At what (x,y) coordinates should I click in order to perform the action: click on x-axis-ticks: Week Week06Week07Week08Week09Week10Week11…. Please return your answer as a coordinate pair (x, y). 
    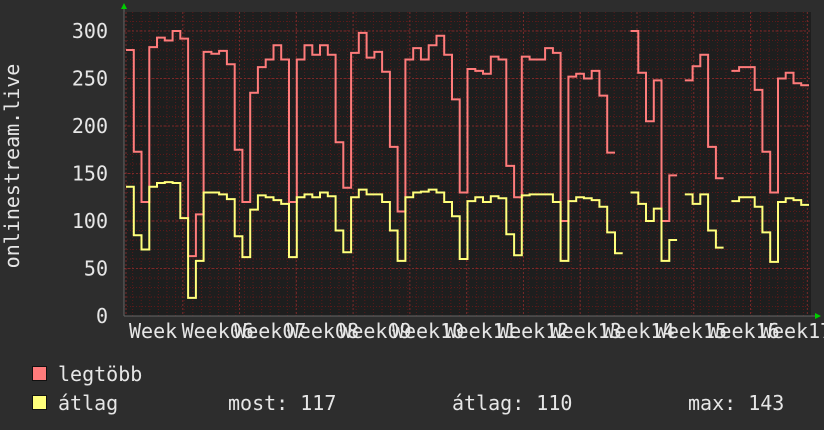
    Looking at the image, I should click on (476, 331).